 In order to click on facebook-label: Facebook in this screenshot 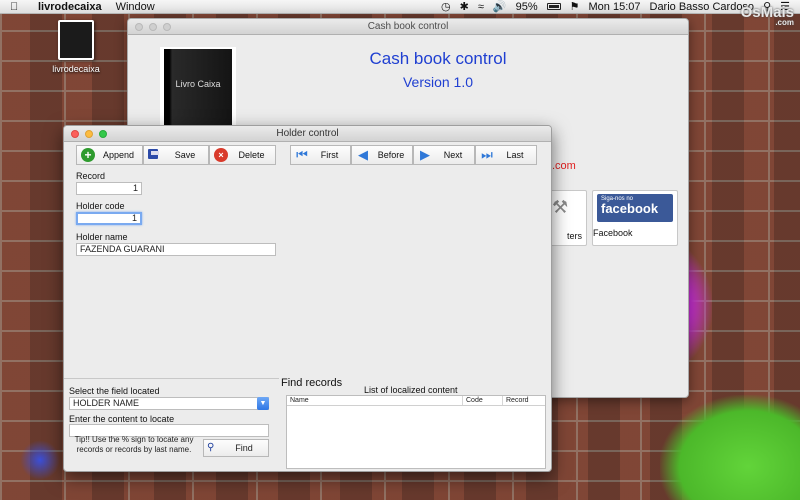, I will do `click(613, 233)`.